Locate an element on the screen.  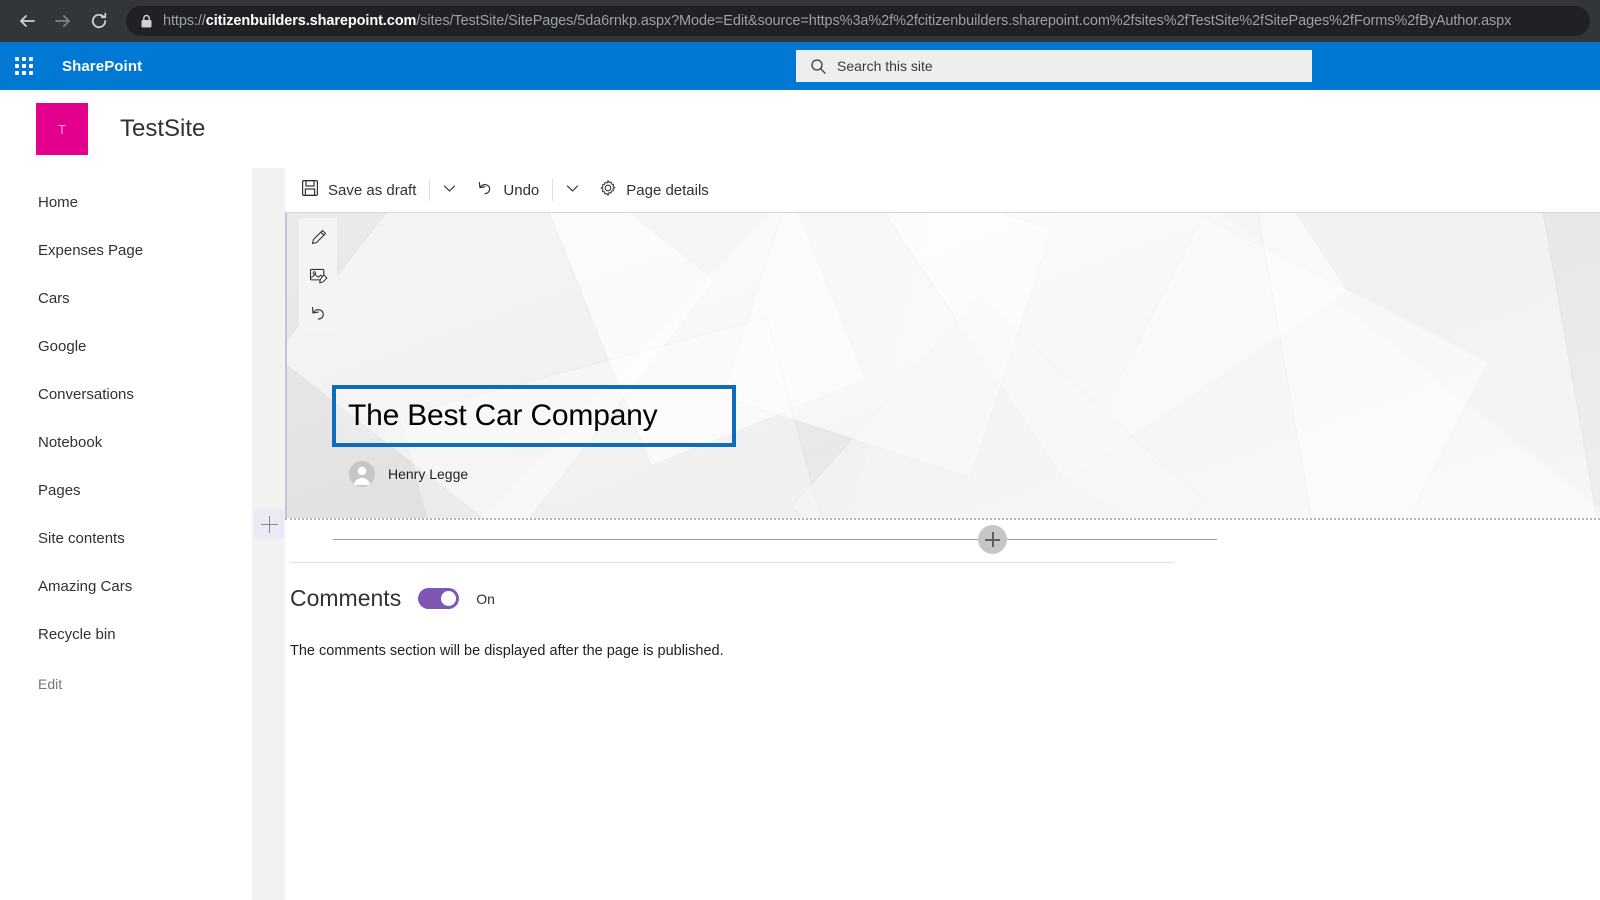
search-box is located at coordinates (1054, 66).